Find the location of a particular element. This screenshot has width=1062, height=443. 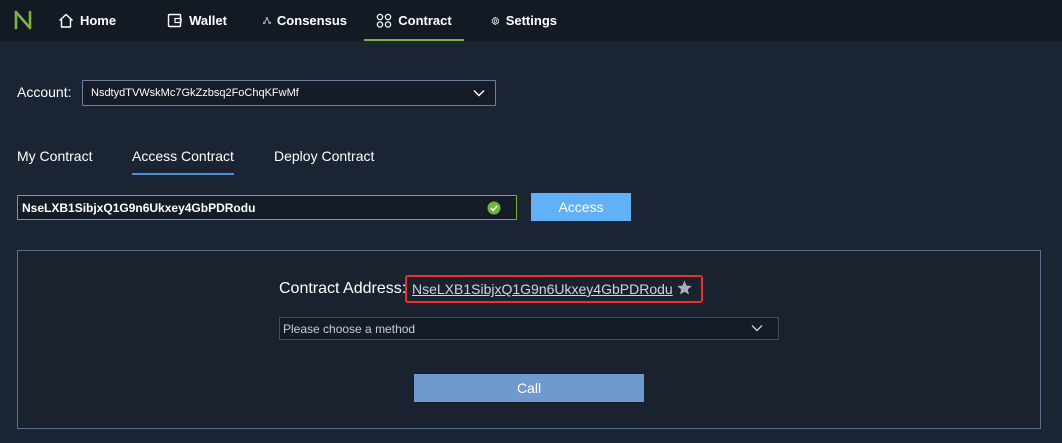

call-button: Call is located at coordinates (529, 388).